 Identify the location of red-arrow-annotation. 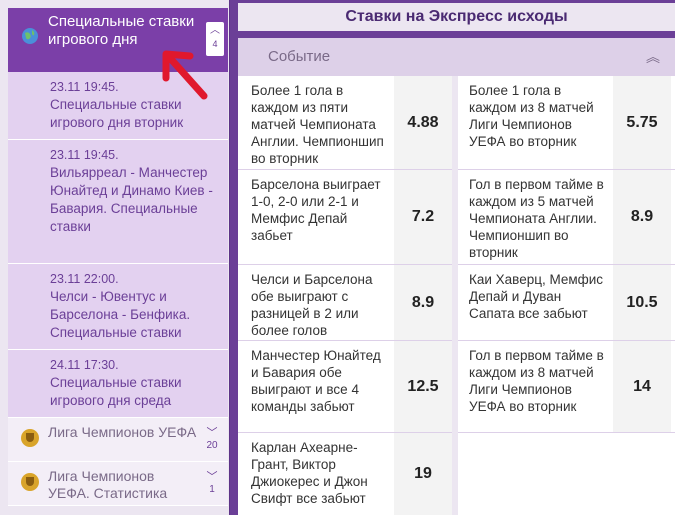
(185, 75).